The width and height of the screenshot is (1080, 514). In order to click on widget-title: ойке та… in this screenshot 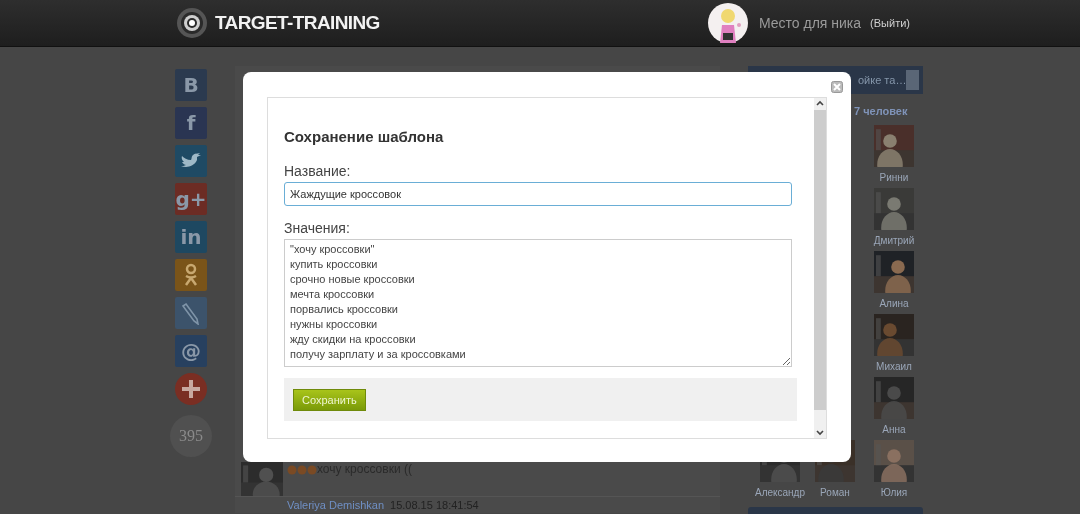, I will do `click(882, 80)`.